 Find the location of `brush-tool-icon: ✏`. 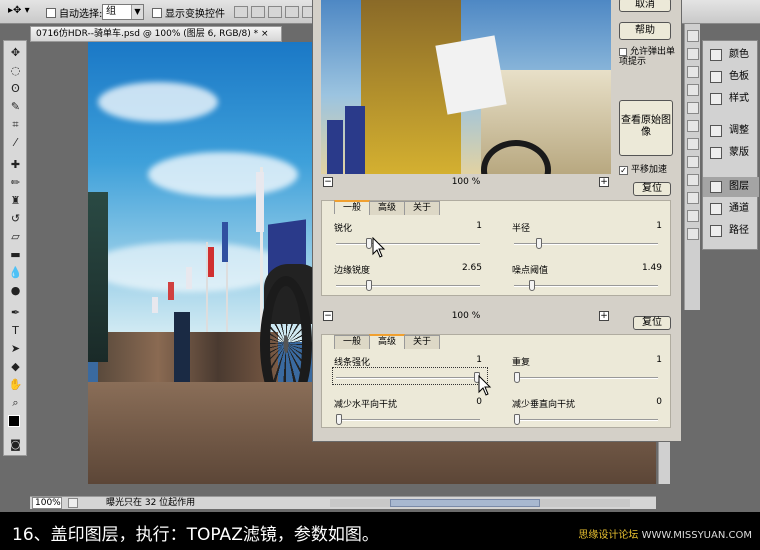

brush-tool-icon: ✏ is located at coordinates (15, 182).